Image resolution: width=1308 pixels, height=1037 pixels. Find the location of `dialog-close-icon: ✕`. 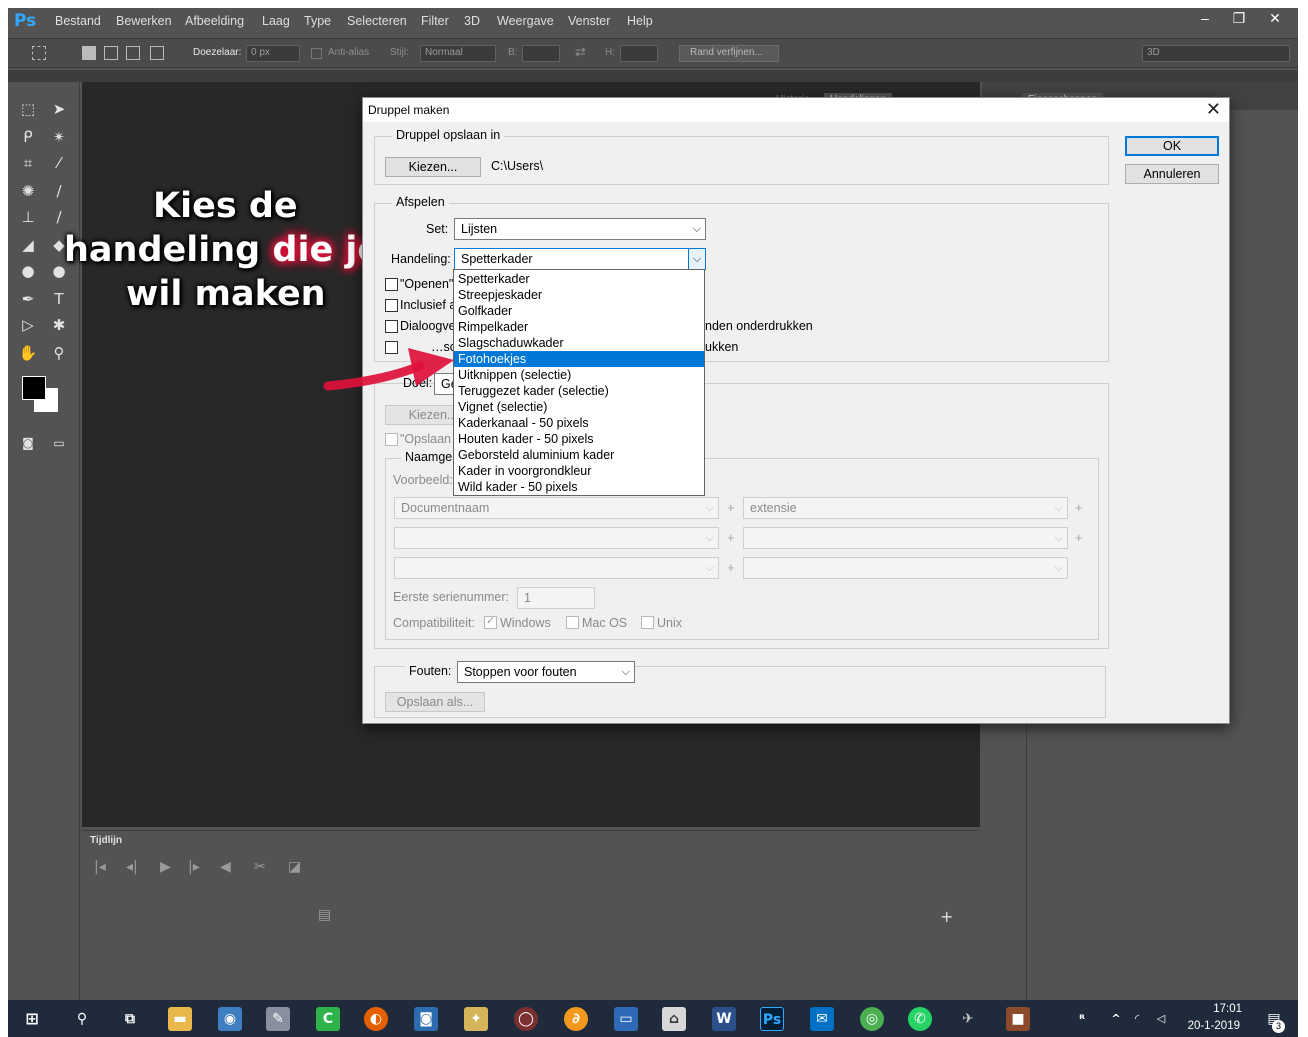

dialog-close-icon: ✕ is located at coordinates (1213, 109).